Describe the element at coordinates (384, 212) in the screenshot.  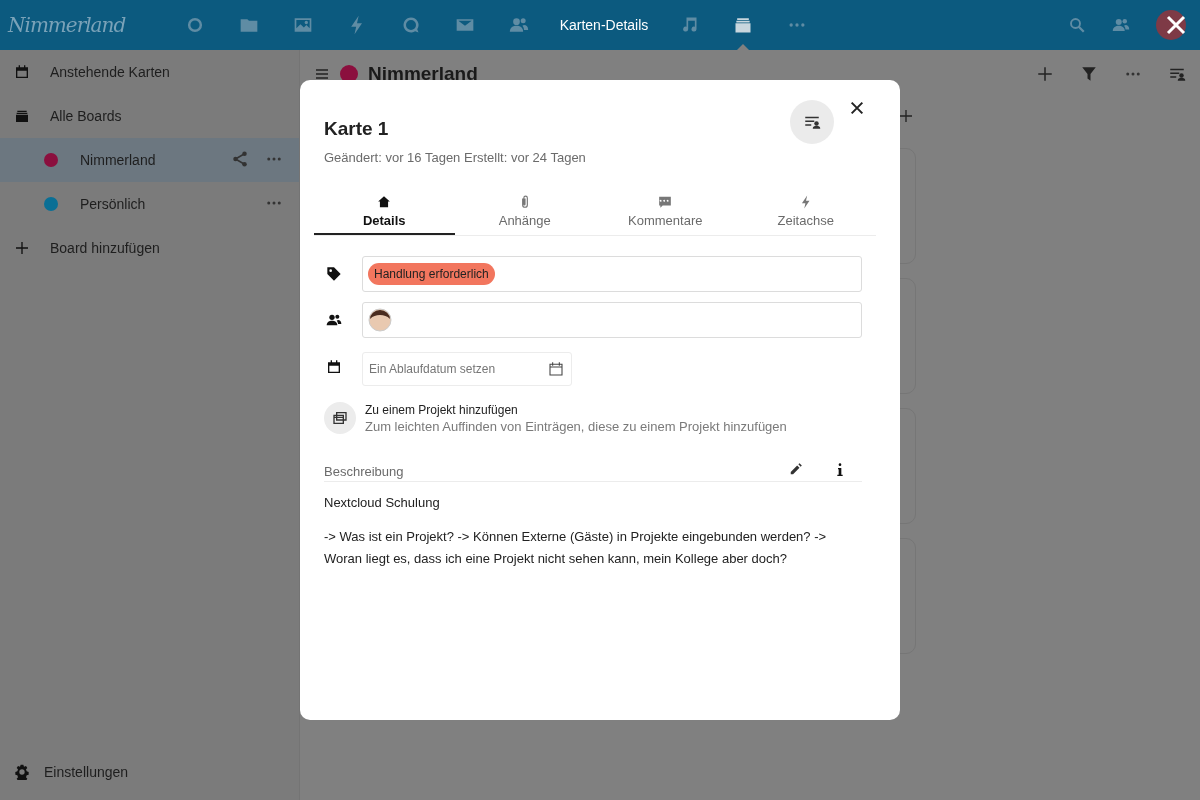
I see `tab: Details` at that location.